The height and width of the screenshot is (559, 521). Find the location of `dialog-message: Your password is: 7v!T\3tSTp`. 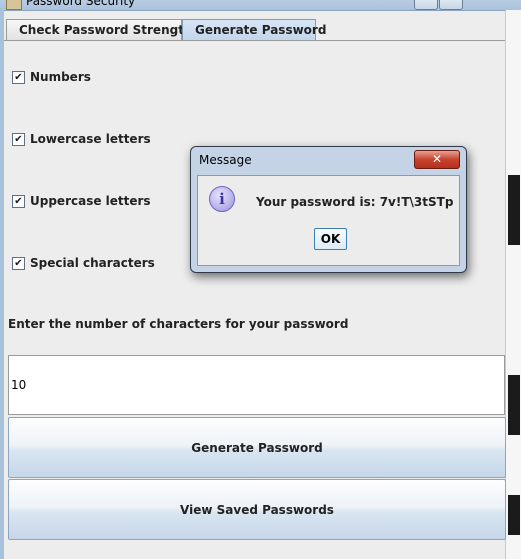

dialog-message: Your password is: 7v!T\3tSTp is located at coordinates (355, 202).